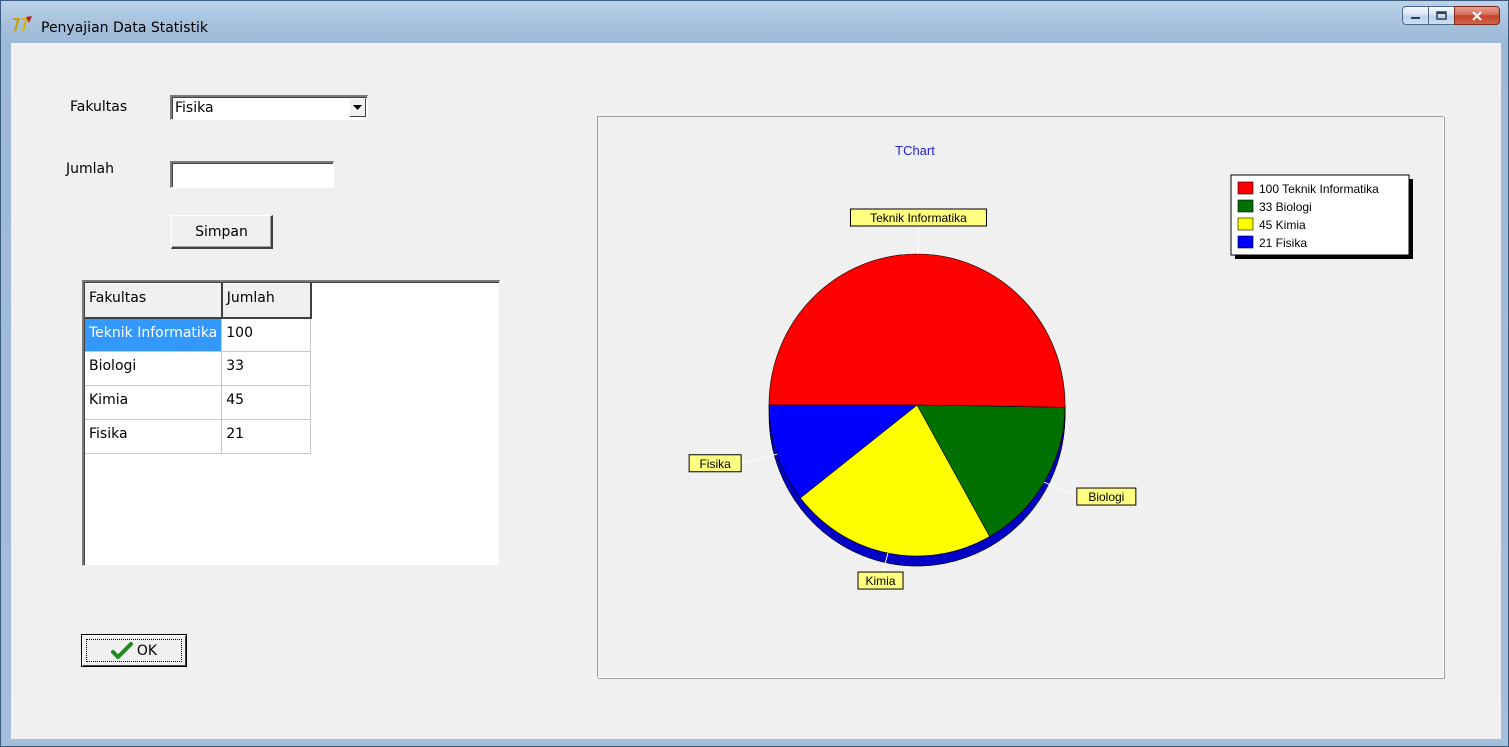 This screenshot has height=747, width=1509. What do you see at coordinates (1282, 225) in the screenshot?
I see `legend-entry: 45 Kimia` at bounding box center [1282, 225].